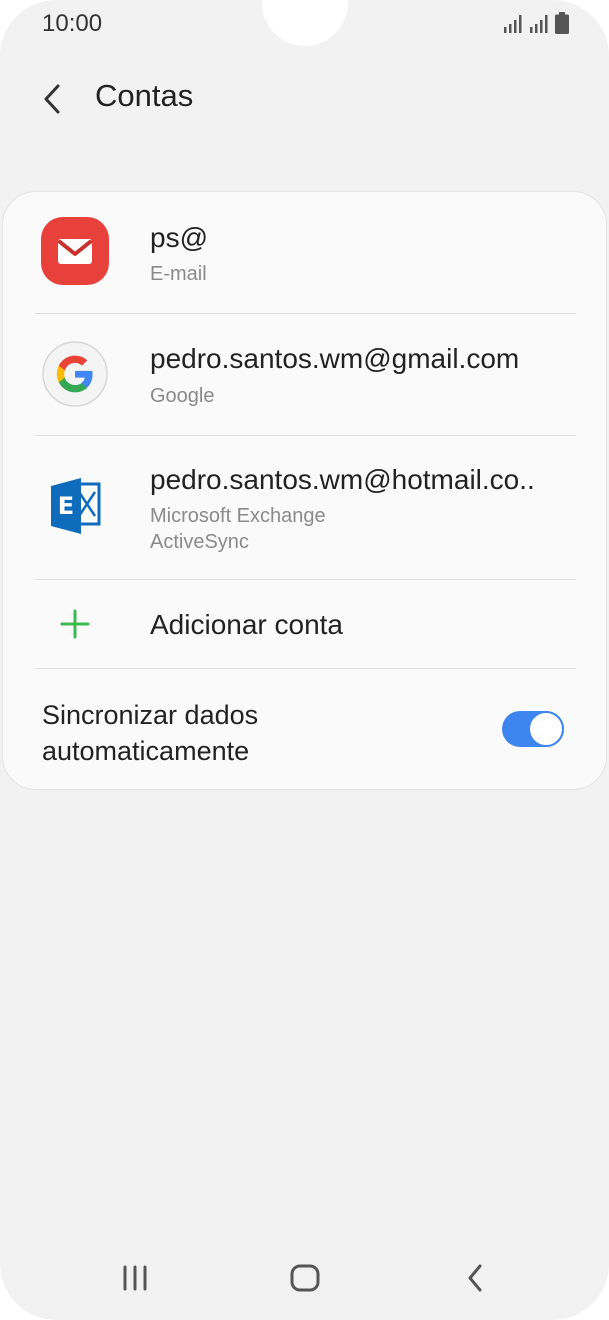 Image resolution: width=609 pixels, height=1320 pixels. Describe the element at coordinates (75, 624) in the screenshot. I see `plus-icon` at that location.